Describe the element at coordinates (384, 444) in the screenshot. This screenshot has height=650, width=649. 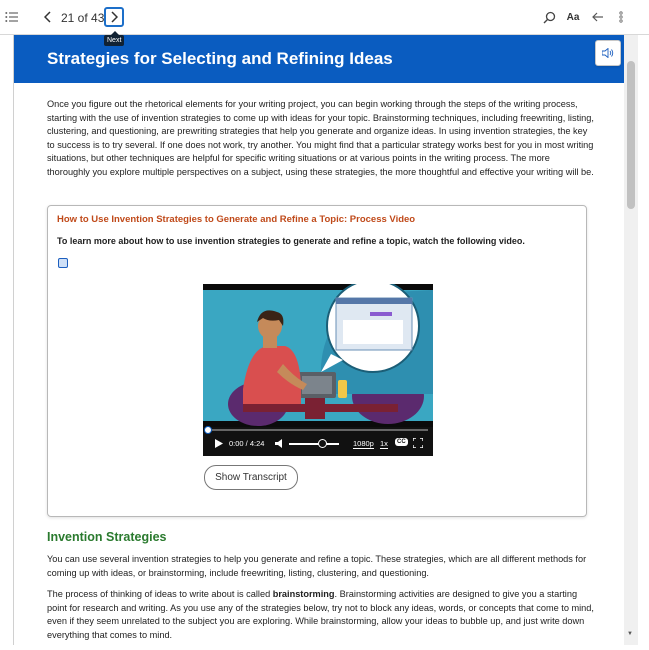
I see `speed-button: 1x` at that location.